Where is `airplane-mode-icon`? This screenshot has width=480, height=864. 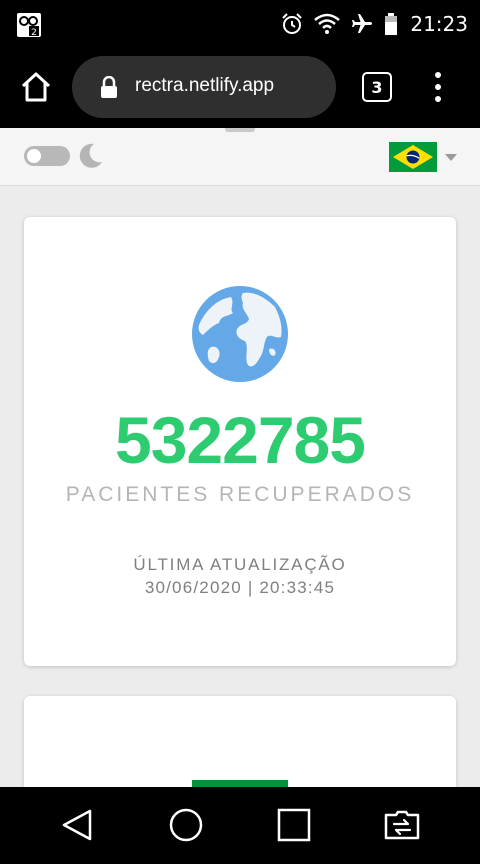
airplane-mode-icon is located at coordinates (362, 23).